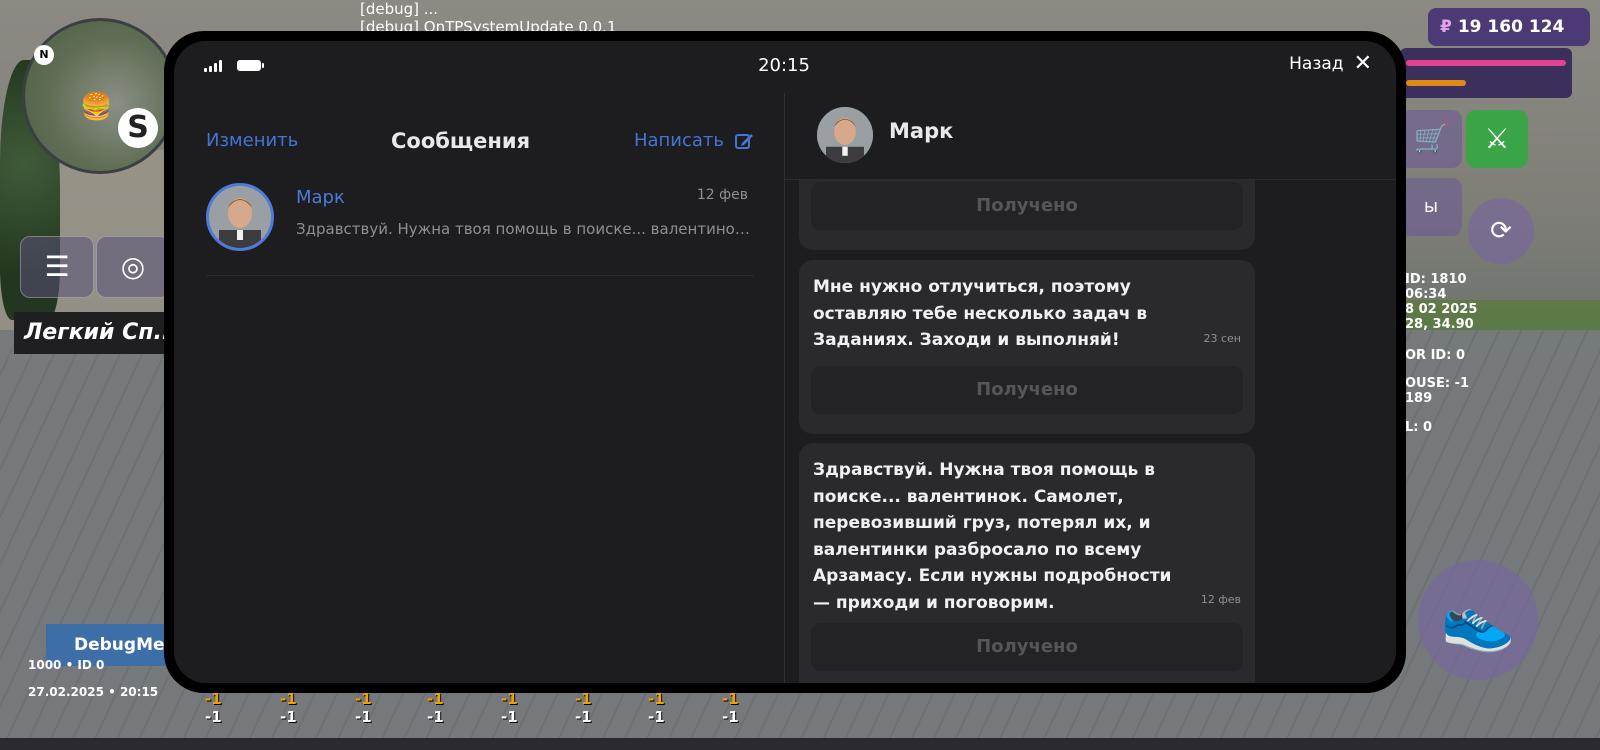 The image size is (1600, 750). Describe the element at coordinates (250, 65) in the screenshot. I see `battery-icon` at that location.